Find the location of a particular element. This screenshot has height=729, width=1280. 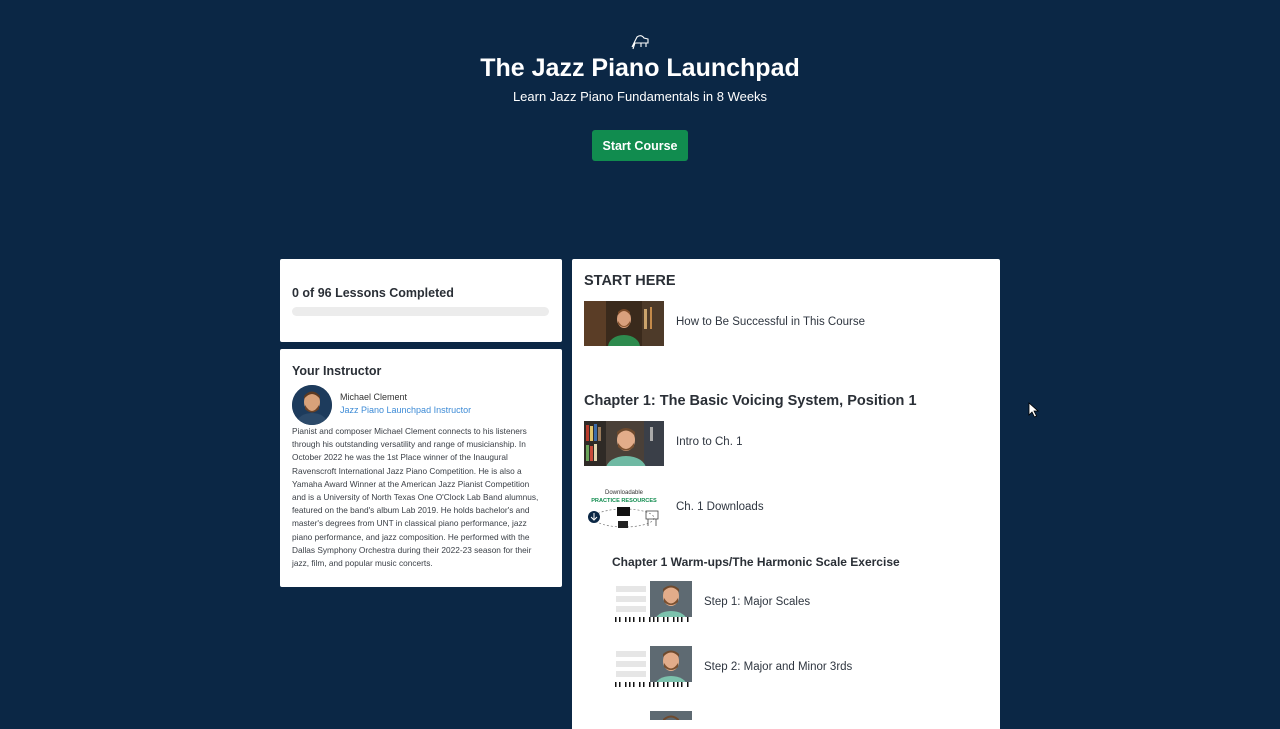

lesson-title: Step 2: Major and Minor 3rds is located at coordinates (778, 667).